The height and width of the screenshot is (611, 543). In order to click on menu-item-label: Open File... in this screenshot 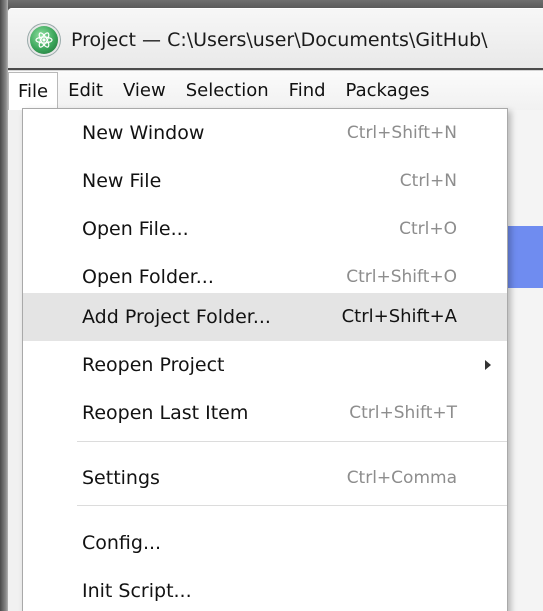, I will do `click(135, 229)`.